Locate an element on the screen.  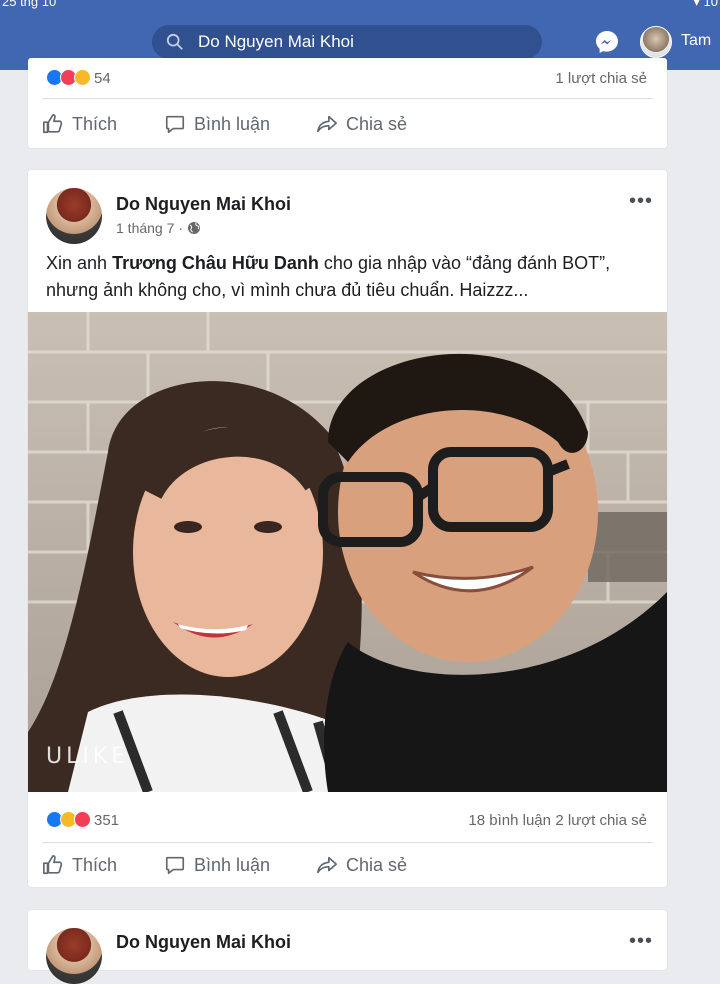
post-meta: 1 tháng 7 · is located at coordinates (158, 228).